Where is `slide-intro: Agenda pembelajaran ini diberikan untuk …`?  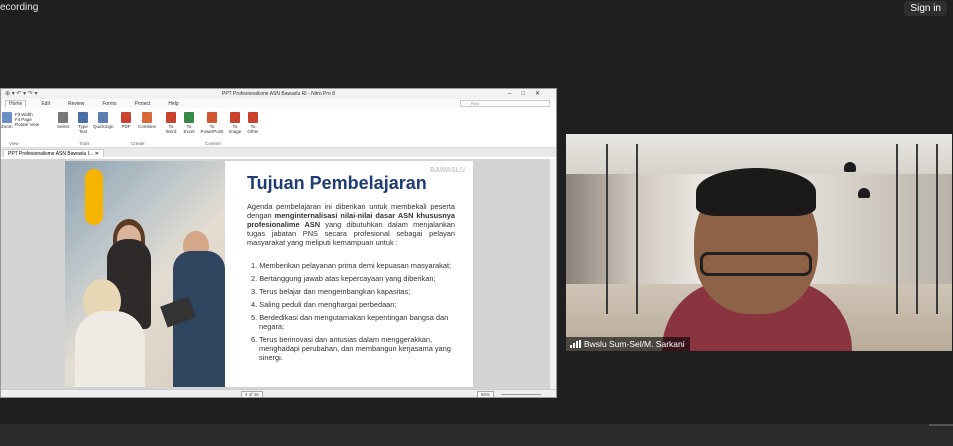 slide-intro: Agenda pembelajaran ini diberikan untuk … is located at coordinates (351, 224).